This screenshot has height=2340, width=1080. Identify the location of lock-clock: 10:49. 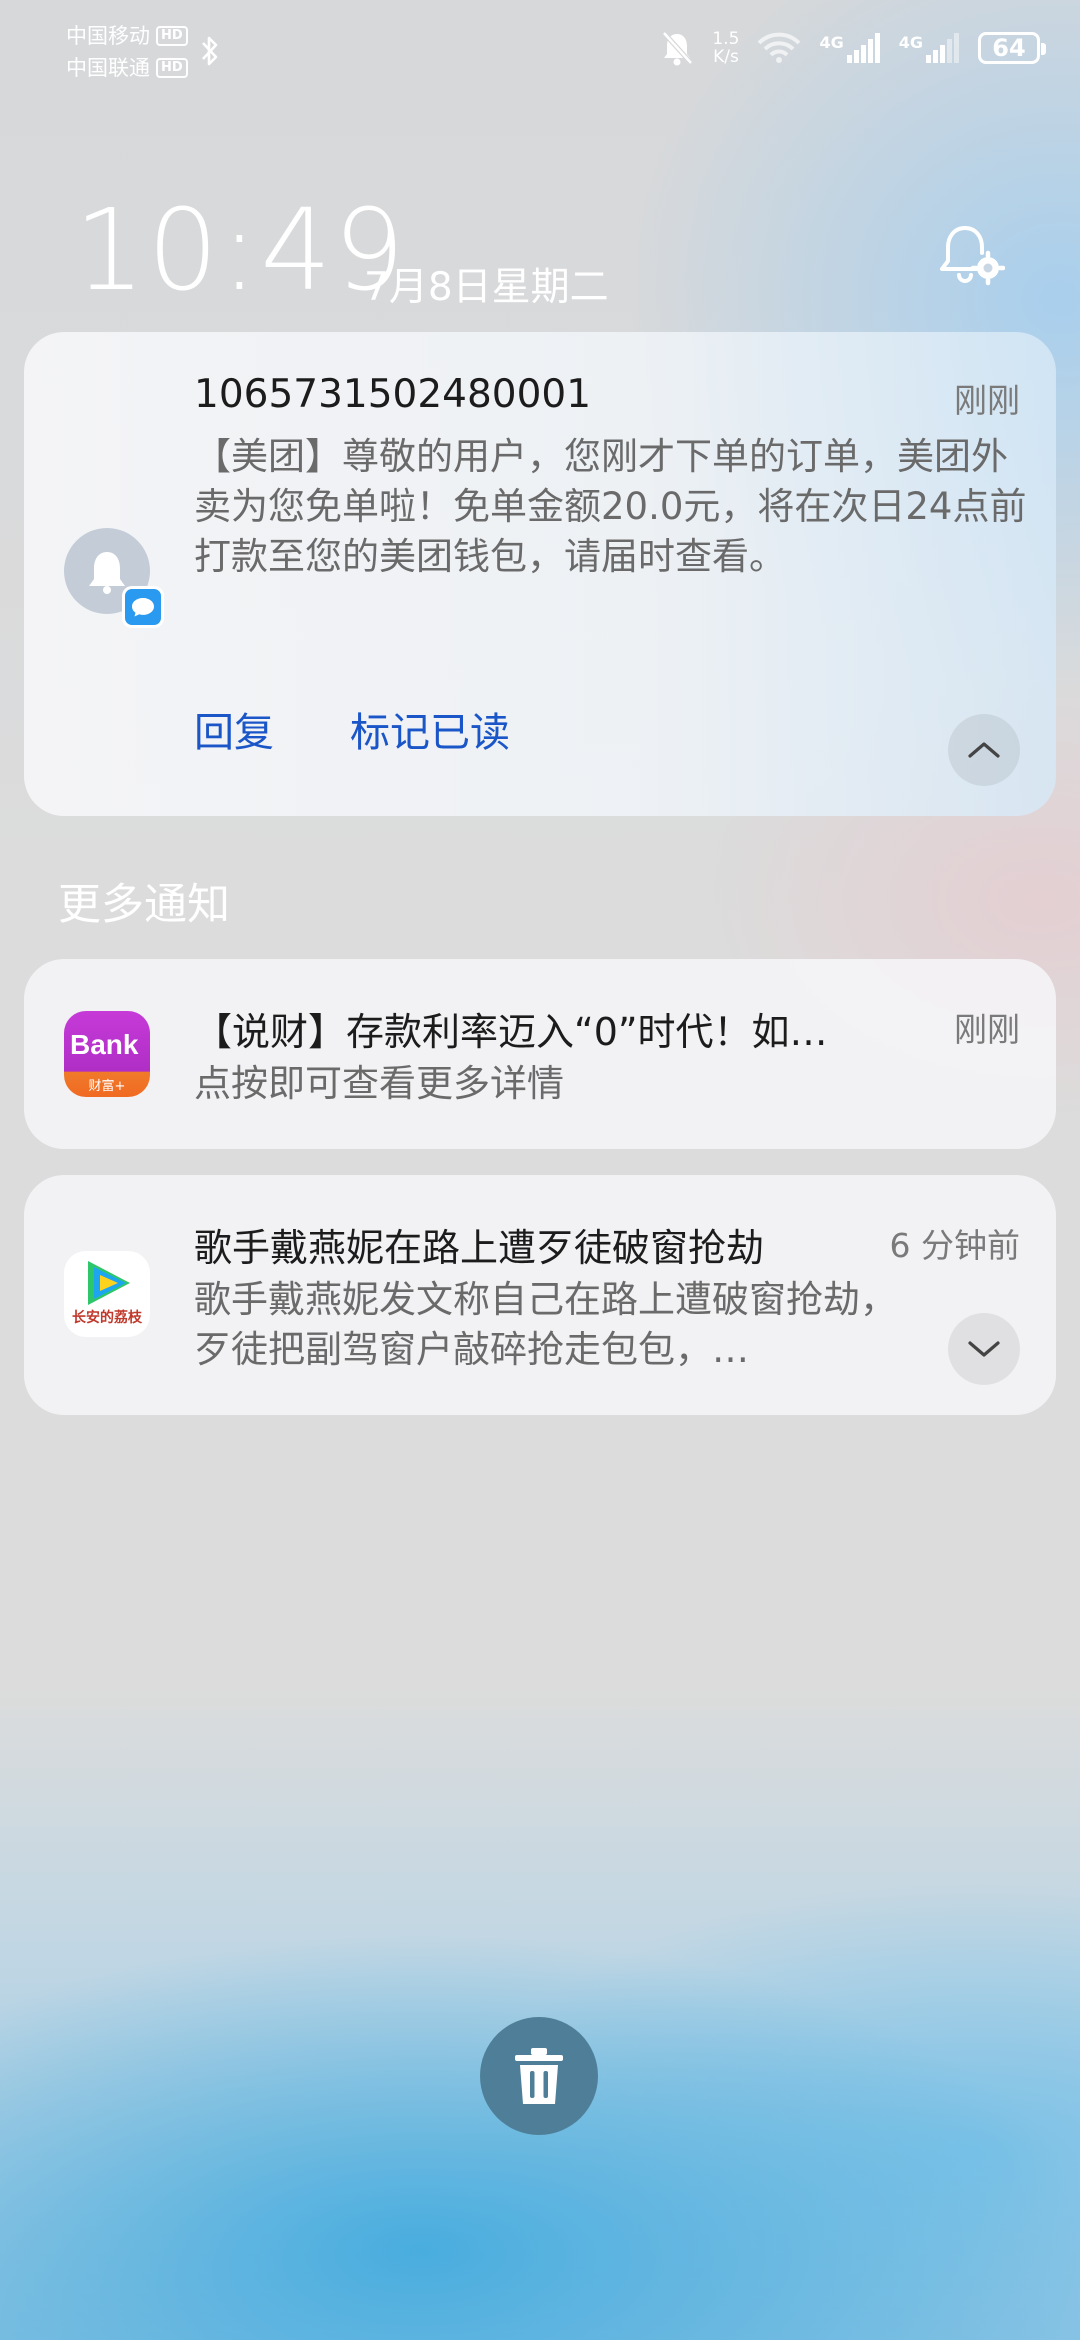
(240, 251).